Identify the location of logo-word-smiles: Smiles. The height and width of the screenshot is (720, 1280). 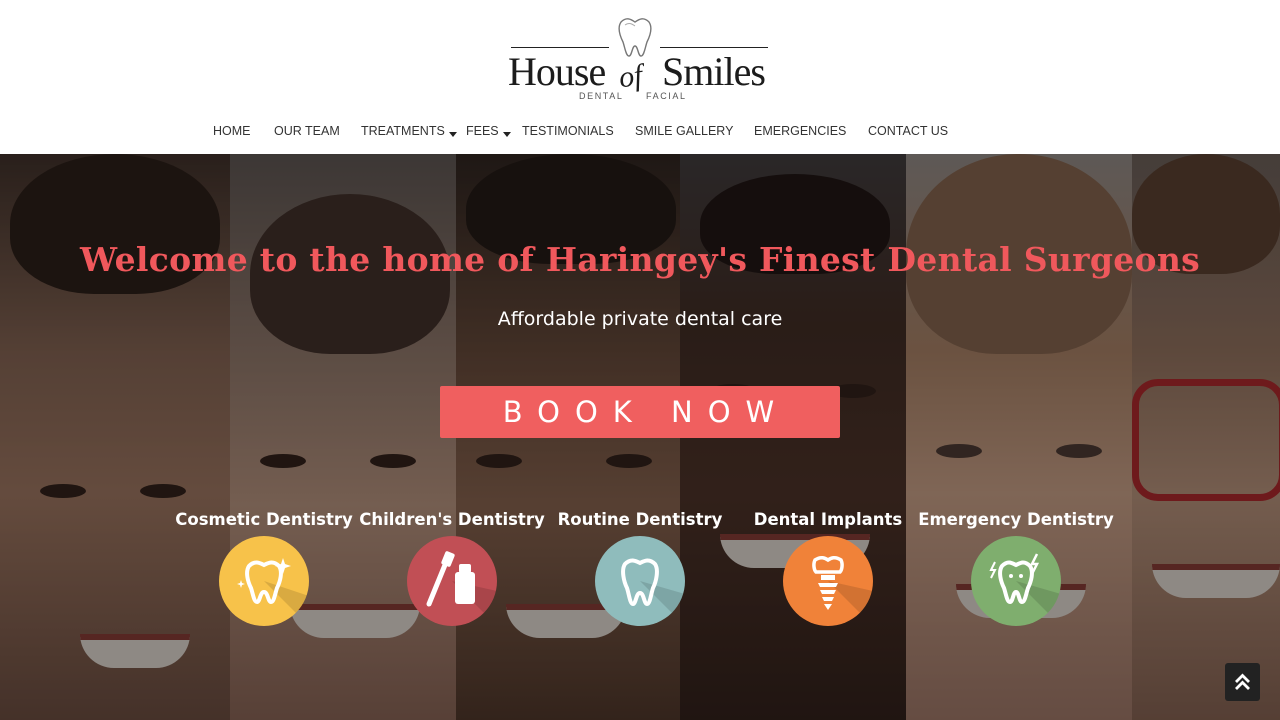
(714, 71).